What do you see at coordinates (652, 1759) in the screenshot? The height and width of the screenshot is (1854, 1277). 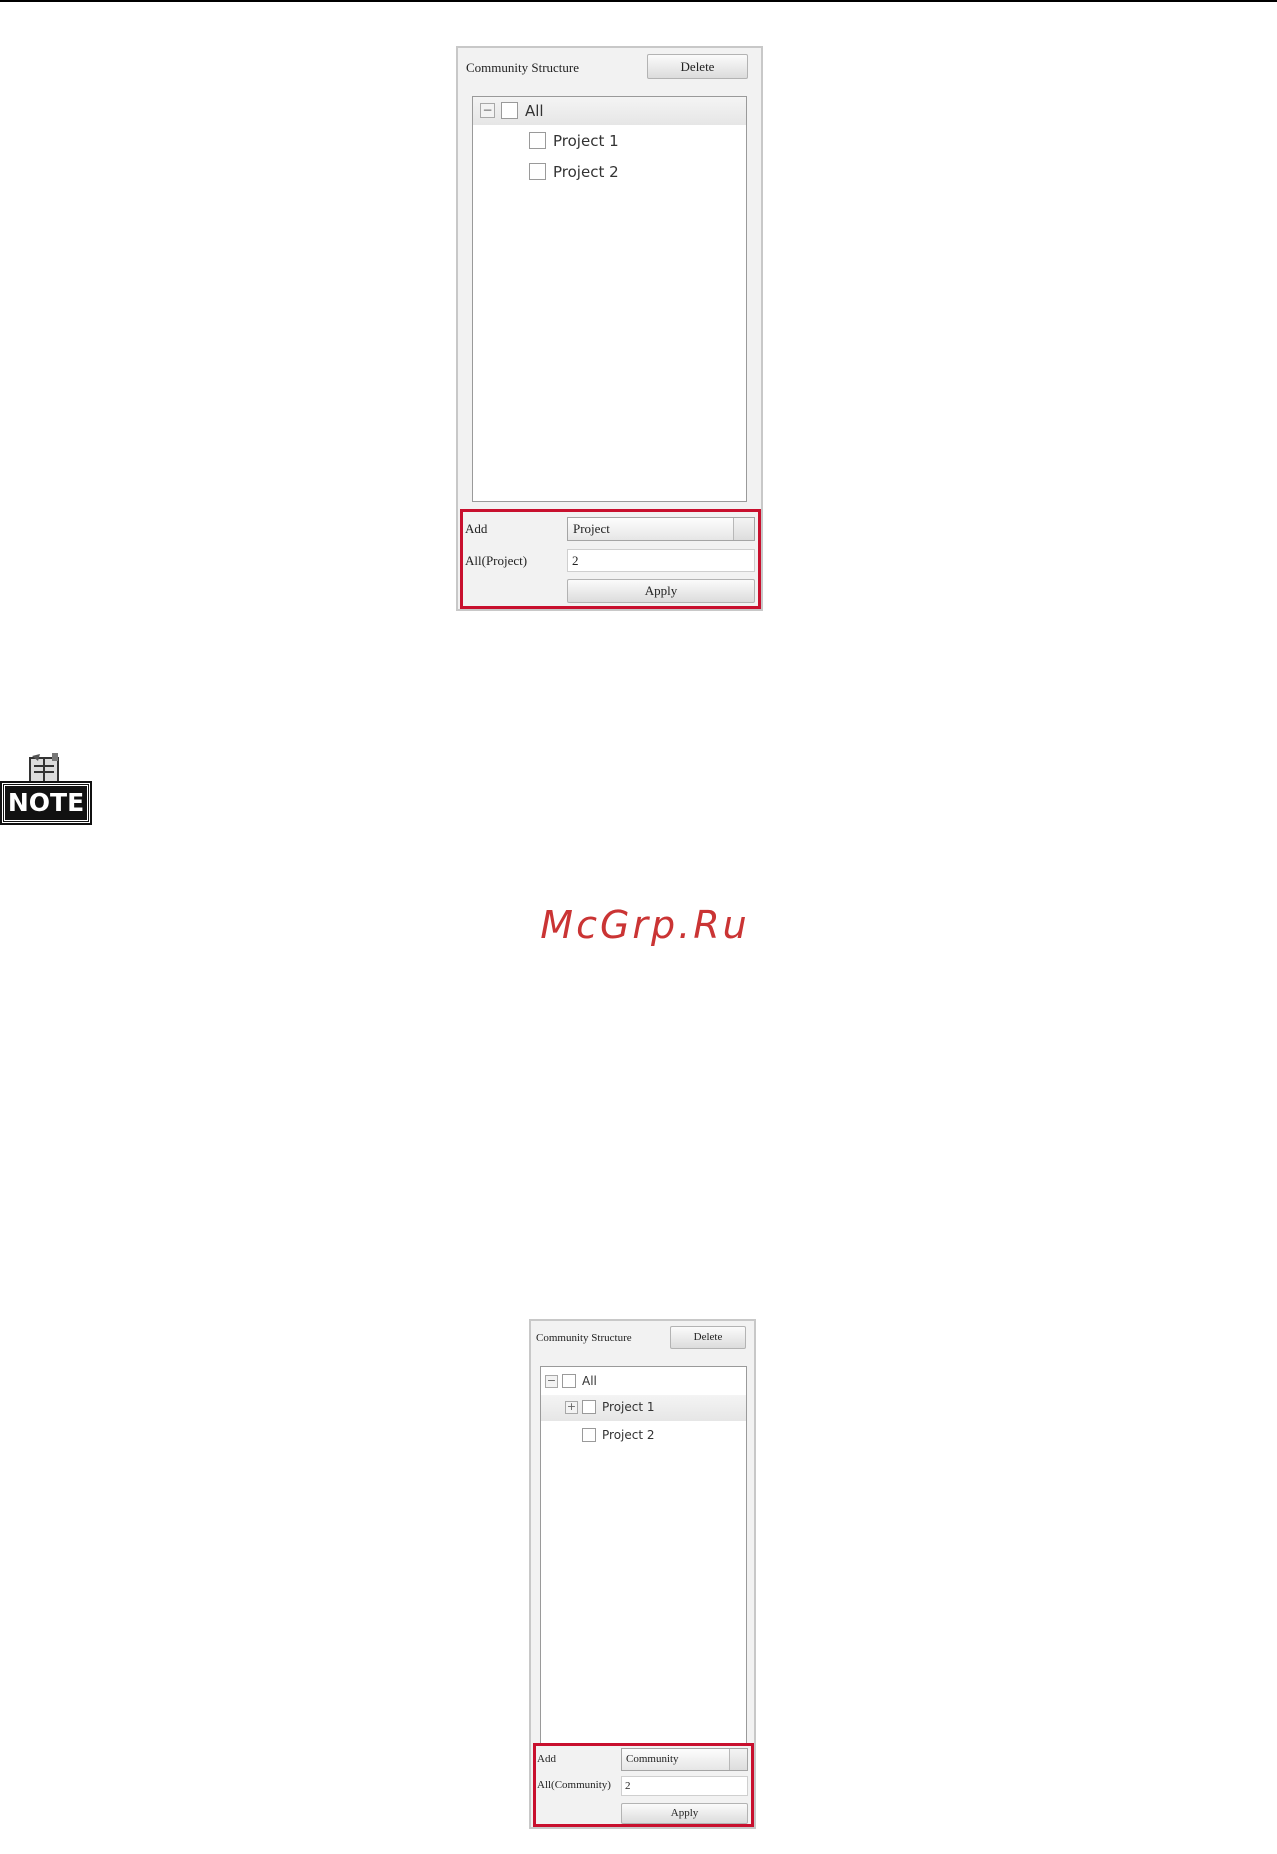 I see `add-type-value: Community` at bounding box center [652, 1759].